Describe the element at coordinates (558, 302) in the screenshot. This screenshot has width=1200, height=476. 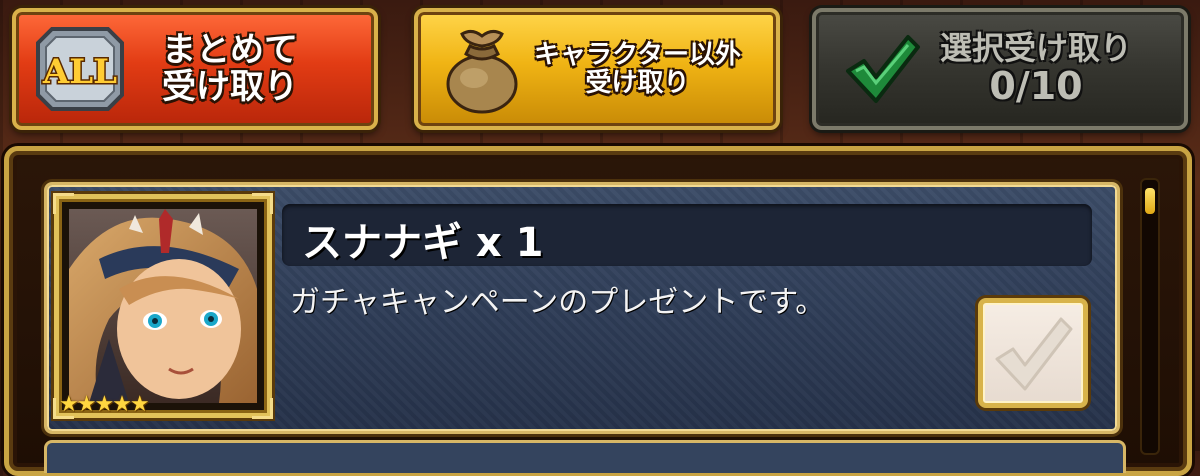
I see `item-description: ガチャキャンペーンのプレゼントです。` at that location.